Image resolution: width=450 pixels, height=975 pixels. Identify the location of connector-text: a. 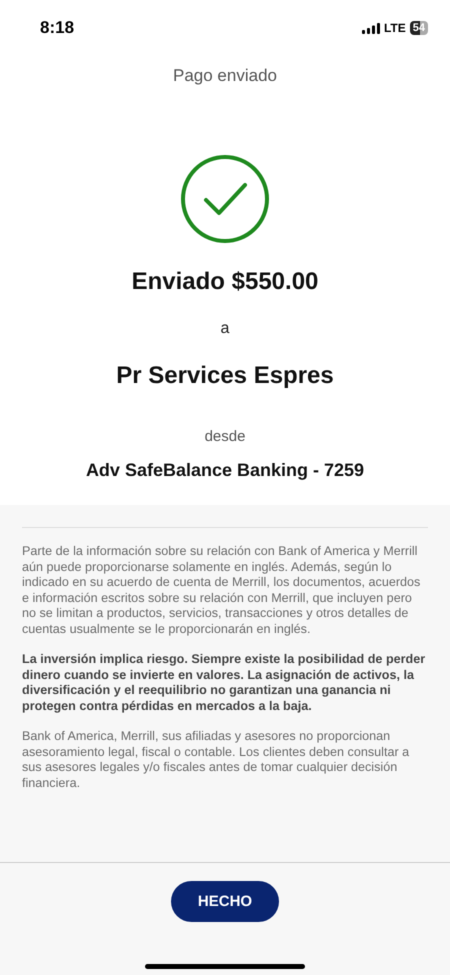
(225, 329).